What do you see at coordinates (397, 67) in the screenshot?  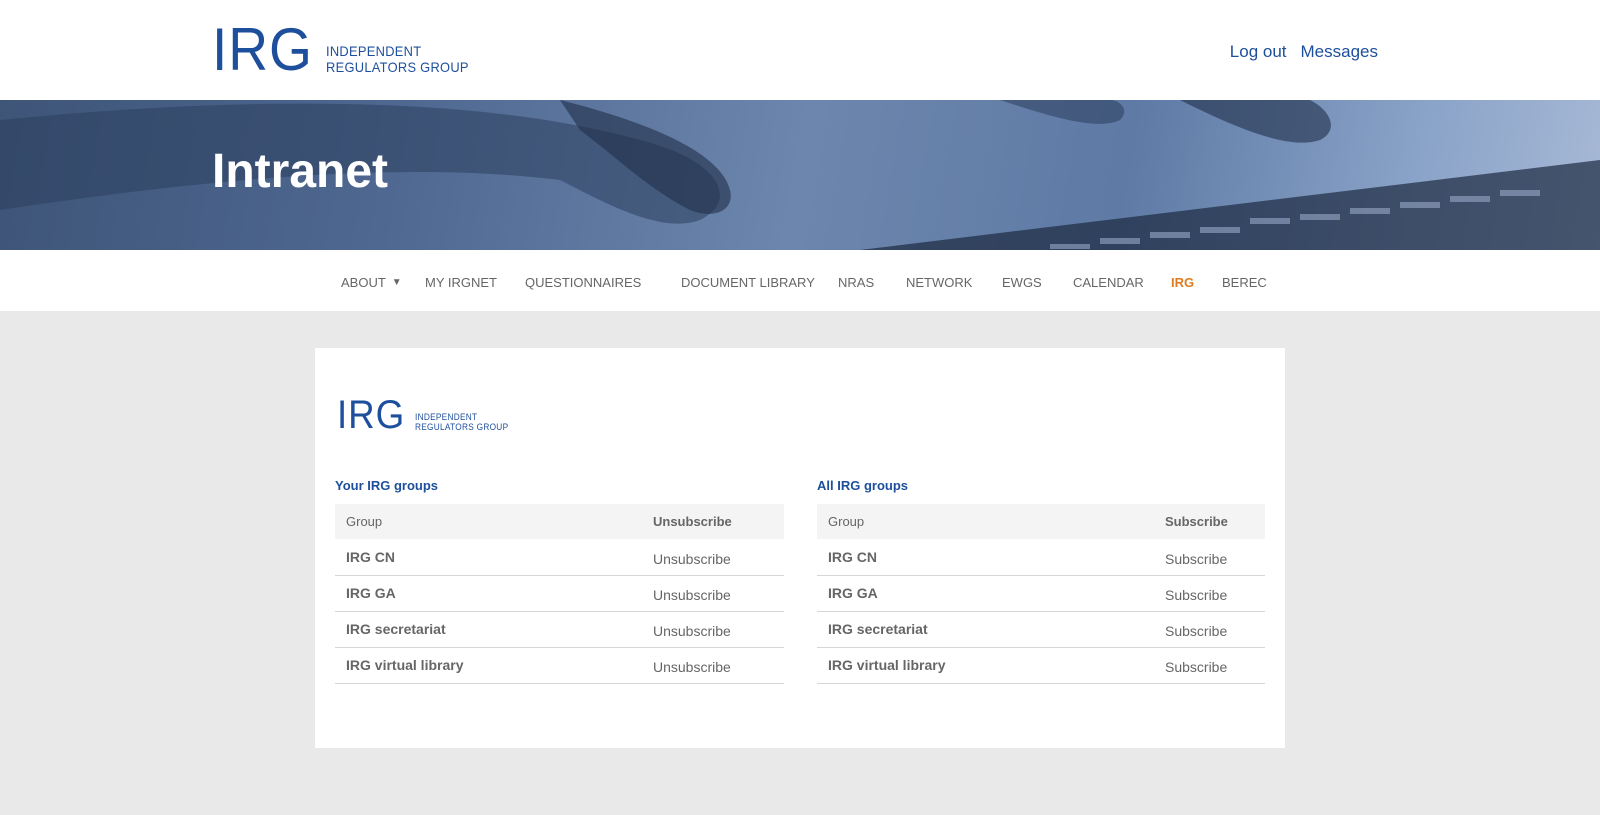 I see `logo-line-2: REGULATORS GROUP` at bounding box center [397, 67].